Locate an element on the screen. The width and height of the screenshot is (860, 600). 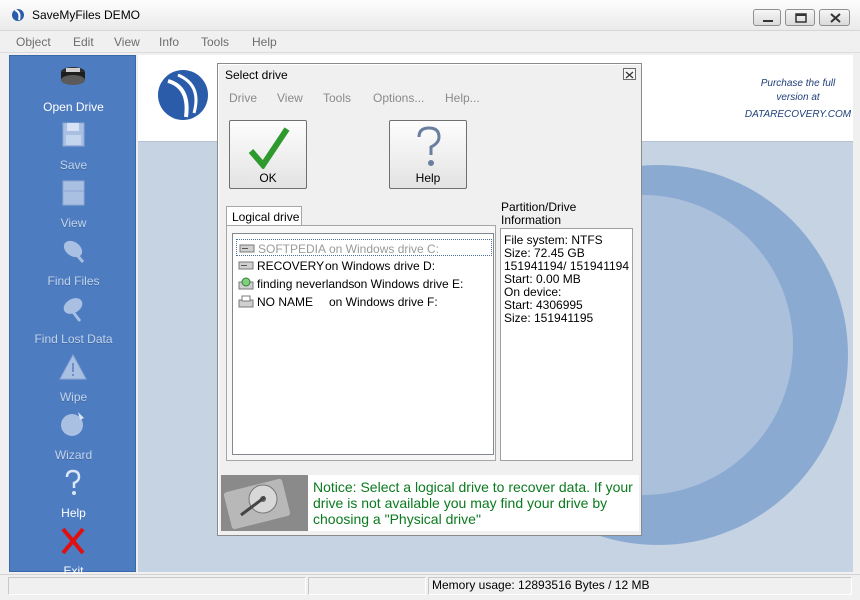
menu-tools: Tools is located at coordinates (215, 42).